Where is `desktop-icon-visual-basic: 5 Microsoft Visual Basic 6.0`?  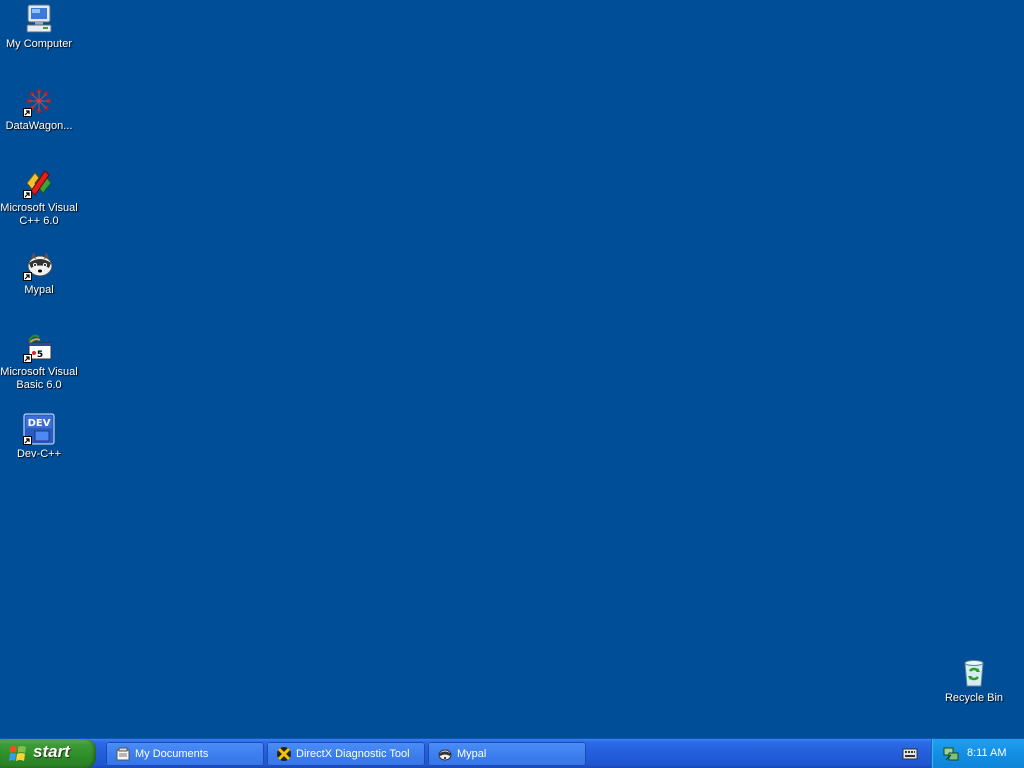 desktop-icon-visual-basic: 5 Microsoft Visual Basic 6.0 is located at coordinates (39, 361).